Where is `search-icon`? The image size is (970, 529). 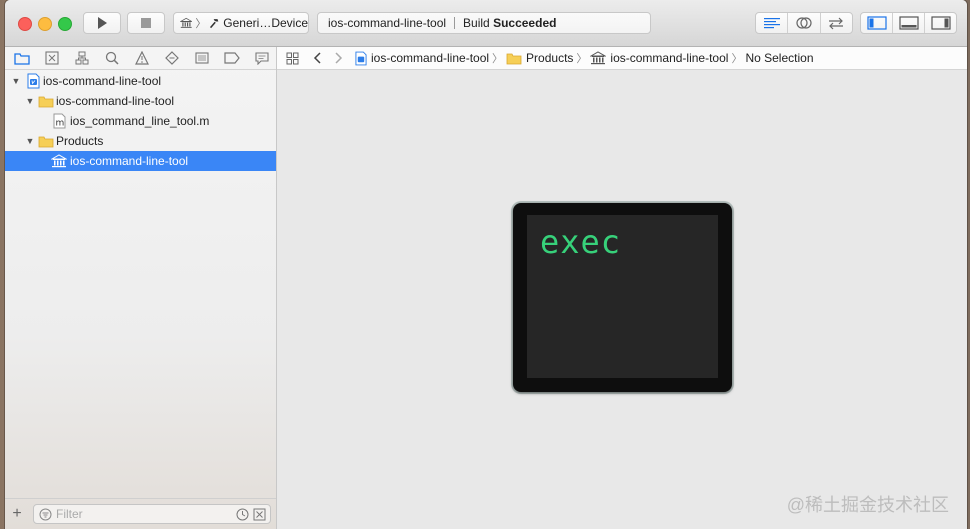
search-icon is located at coordinates (112, 58).